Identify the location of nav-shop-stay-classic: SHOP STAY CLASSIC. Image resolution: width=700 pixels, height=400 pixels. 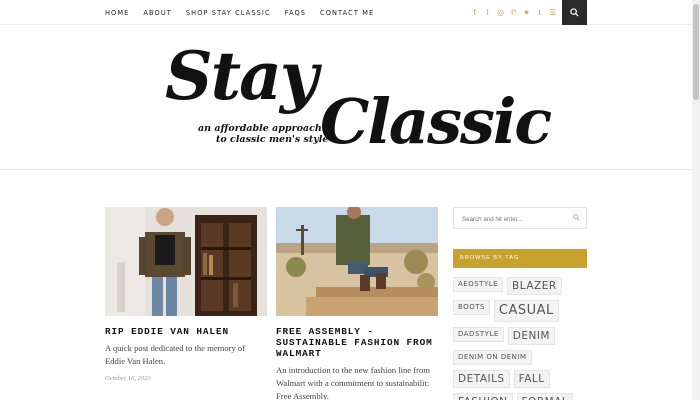
(228, 13).